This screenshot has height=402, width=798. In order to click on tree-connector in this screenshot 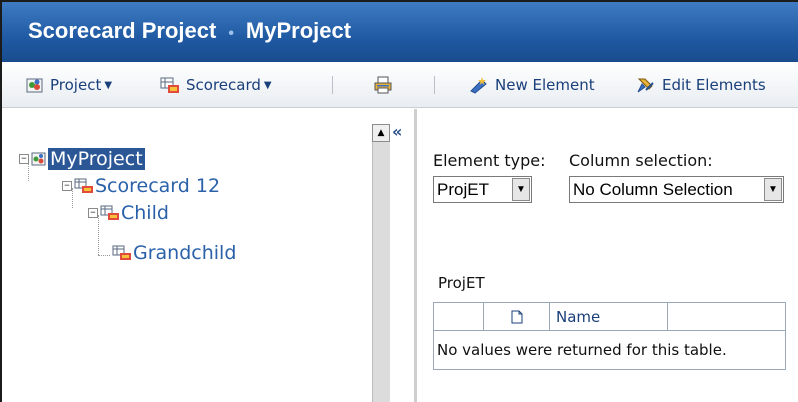, I will do `click(104, 255)`.